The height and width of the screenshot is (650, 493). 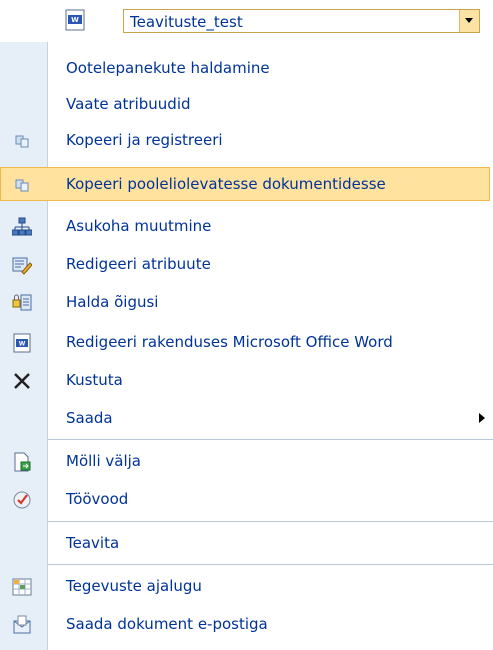 I want to click on menu-item-email-document: Saada dokument e-postiga, so click(x=246, y=625).